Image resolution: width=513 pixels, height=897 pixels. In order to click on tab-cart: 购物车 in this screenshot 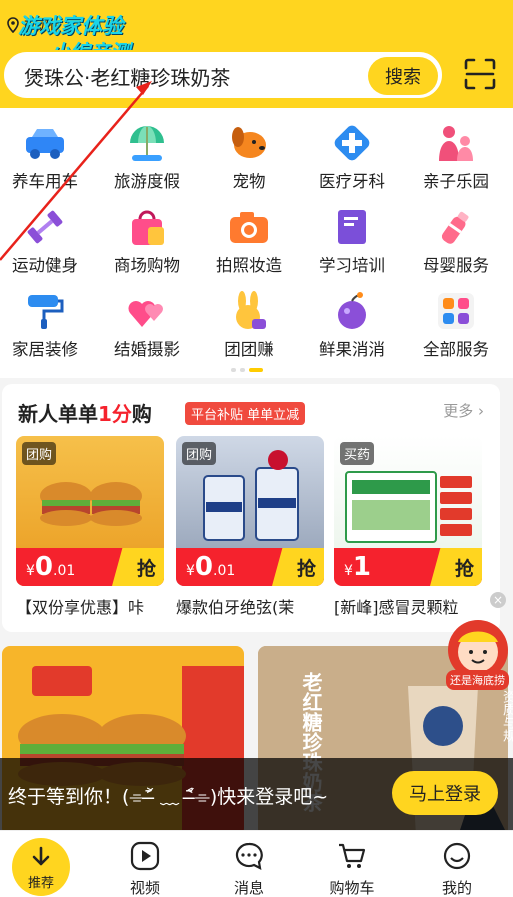, I will do `click(352, 869)`.